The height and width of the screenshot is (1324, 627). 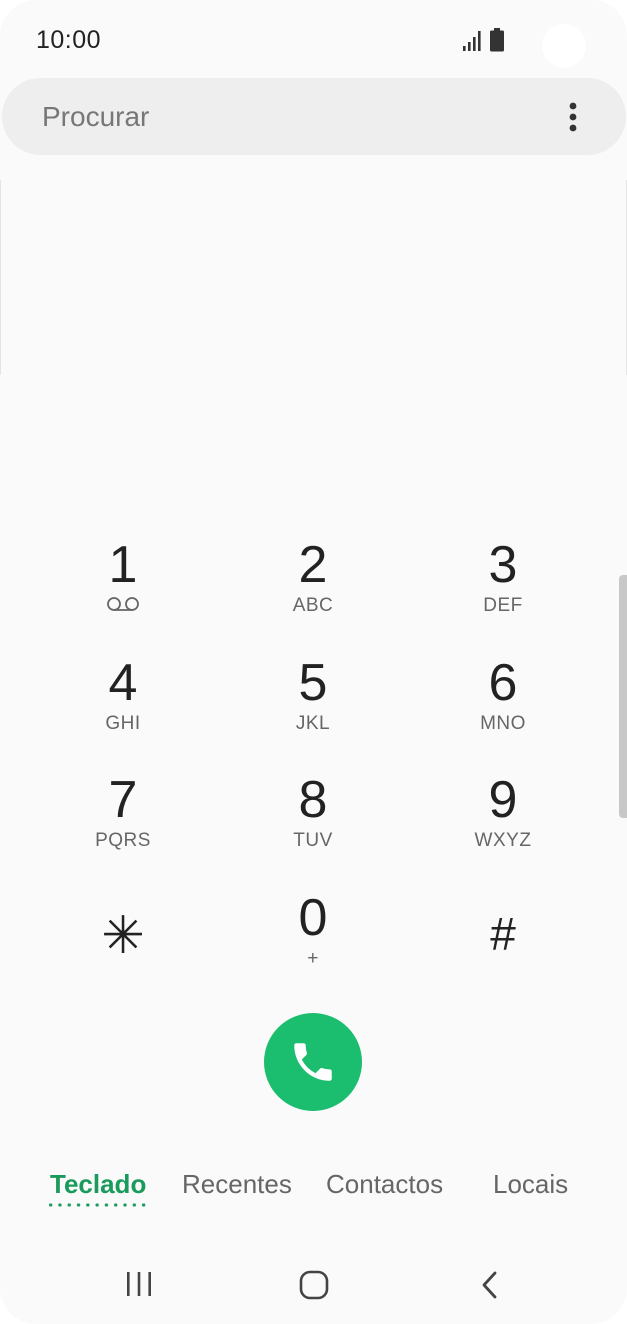 What do you see at coordinates (123, 683) in the screenshot?
I see `key-digit: 4` at bounding box center [123, 683].